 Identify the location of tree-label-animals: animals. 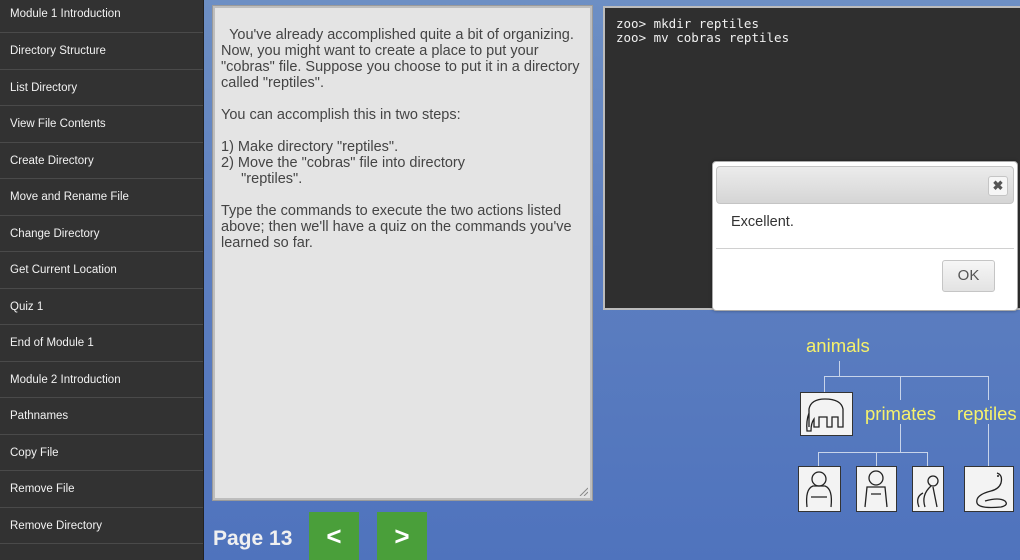
(838, 345).